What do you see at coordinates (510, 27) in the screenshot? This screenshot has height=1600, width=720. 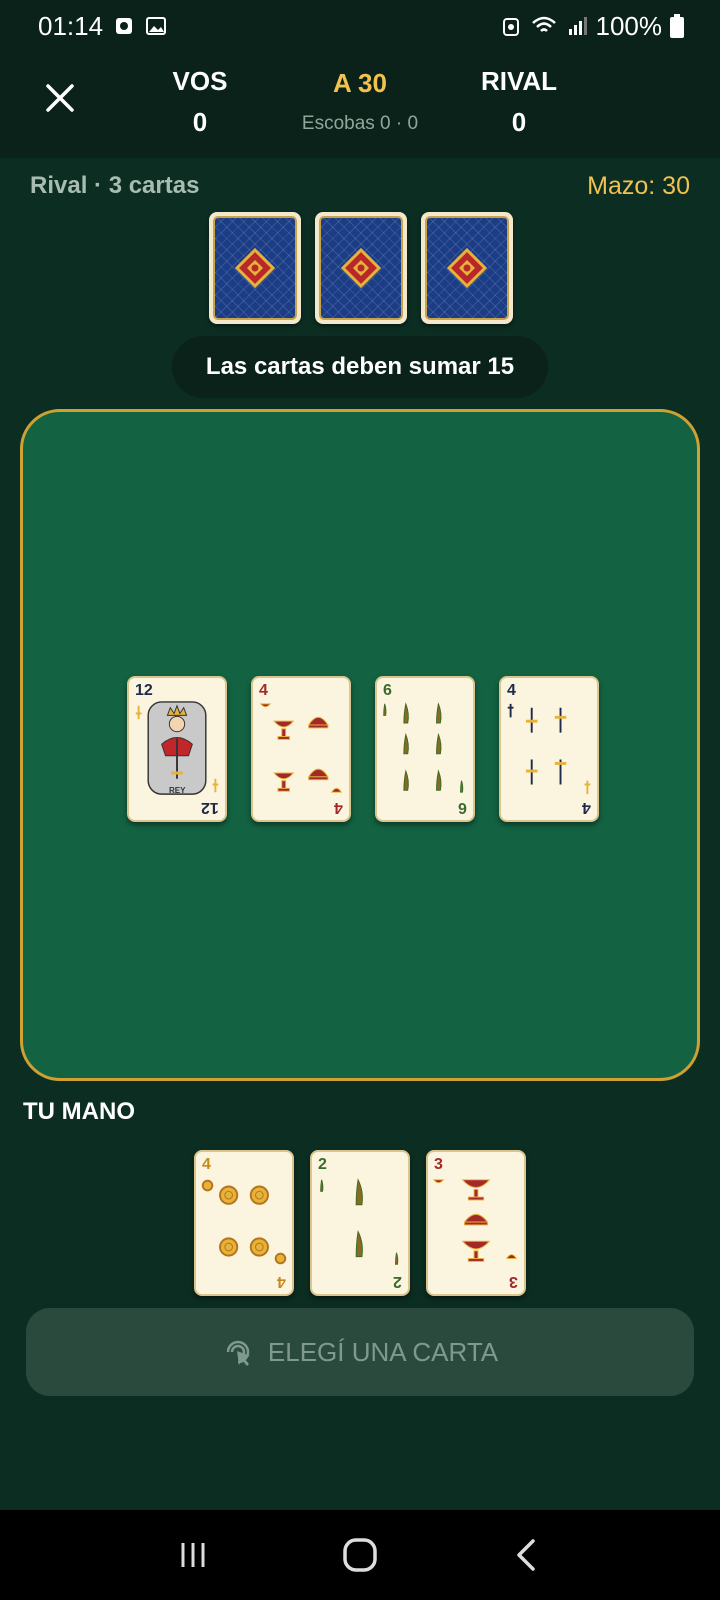 I see `recycle-icon` at bounding box center [510, 27].